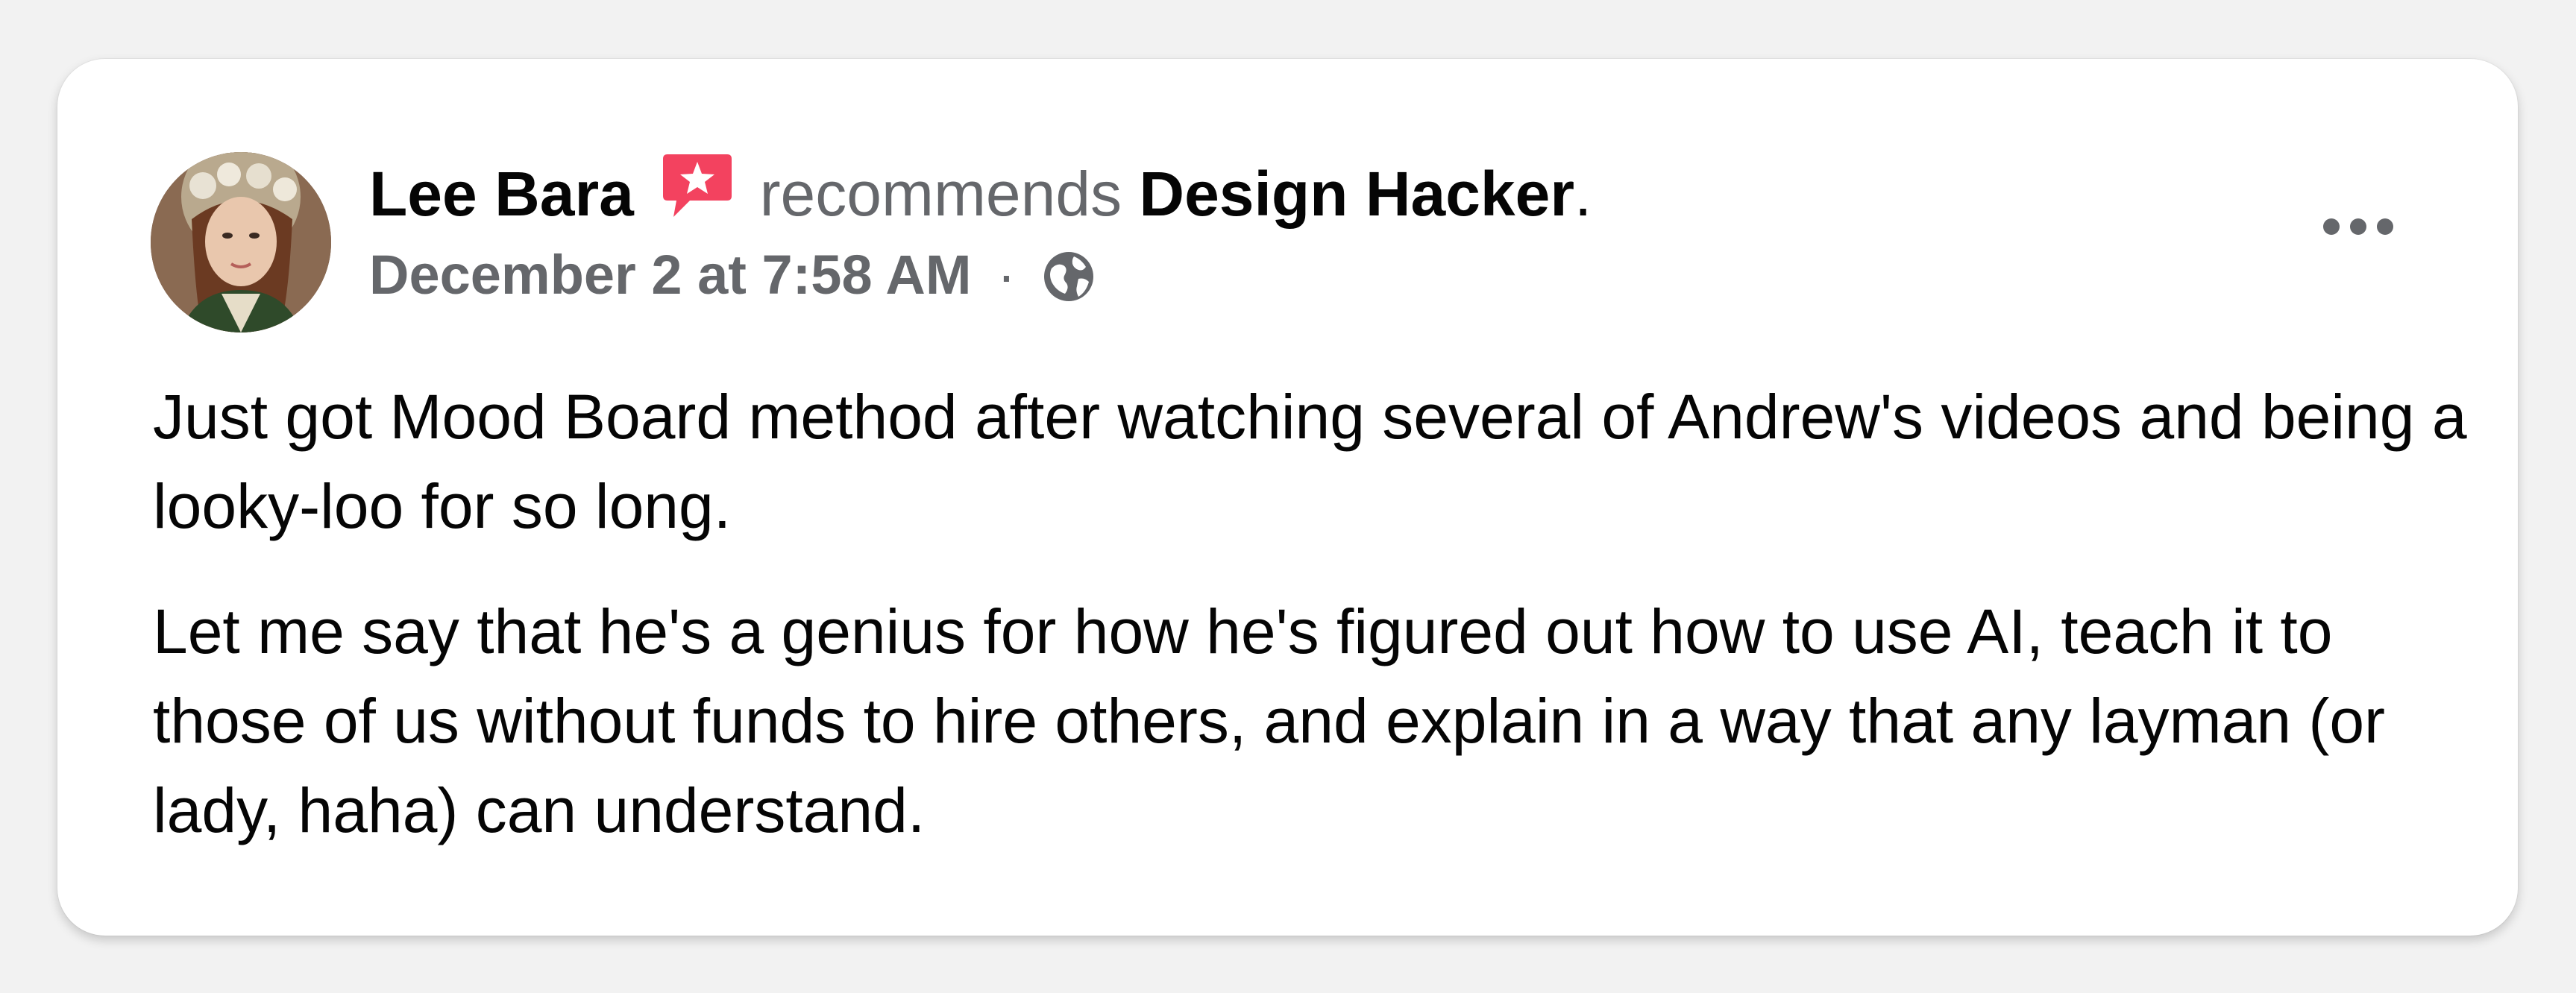  What do you see at coordinates (1069, 285) in the screenshot?
I see `globe-icon` at bounding box center [1069, 285].